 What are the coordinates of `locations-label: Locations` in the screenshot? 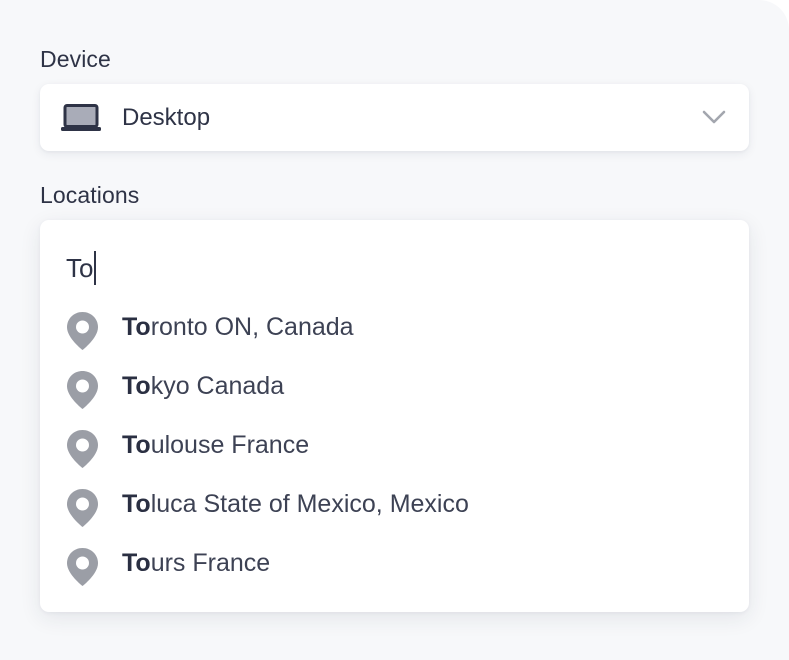 It's located at (90, 195).